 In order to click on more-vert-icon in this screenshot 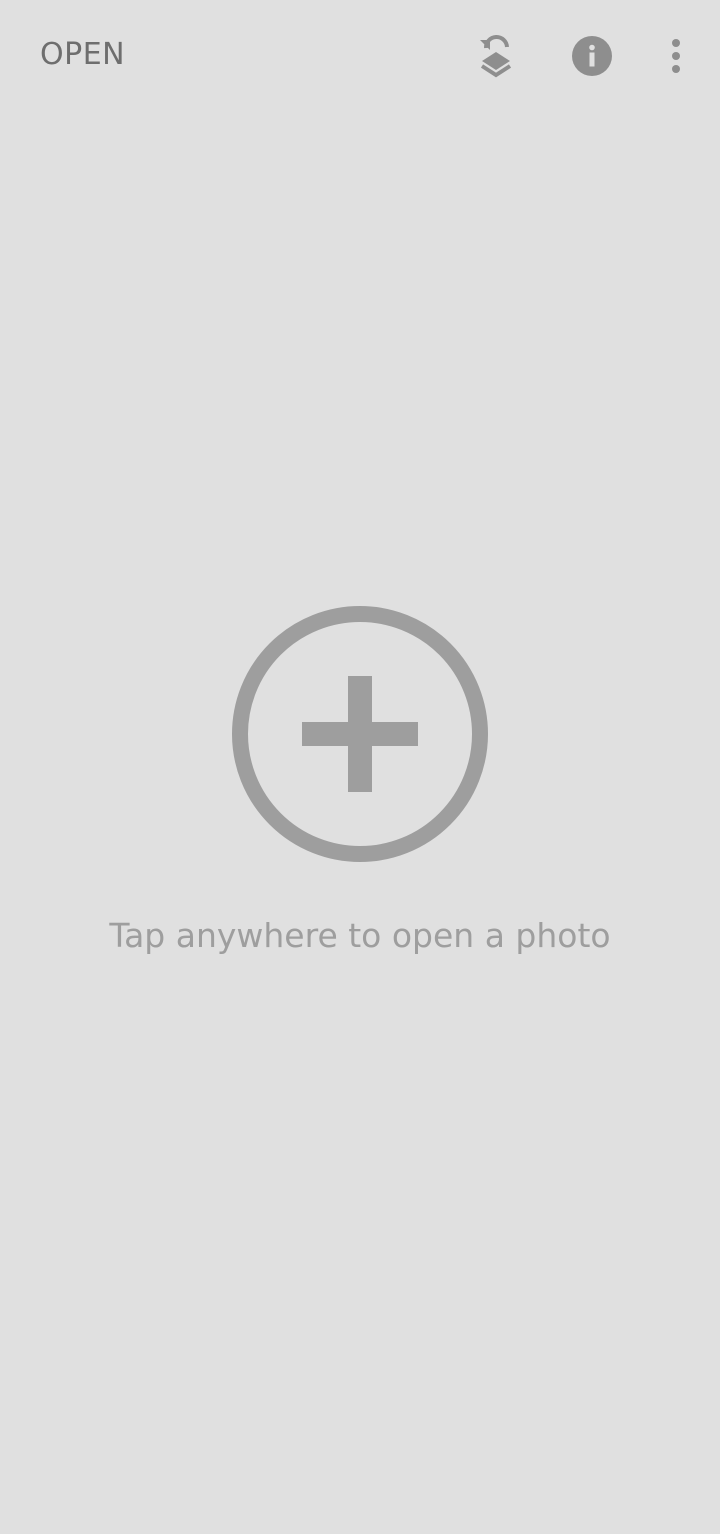, I will do `click(676, 56)`.